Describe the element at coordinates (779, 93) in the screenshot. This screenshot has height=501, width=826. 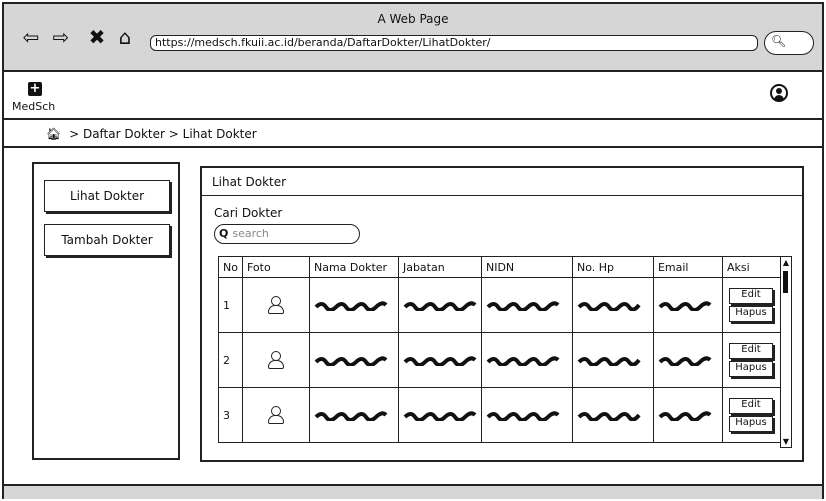
I see `user-avatar-icon` at that location.